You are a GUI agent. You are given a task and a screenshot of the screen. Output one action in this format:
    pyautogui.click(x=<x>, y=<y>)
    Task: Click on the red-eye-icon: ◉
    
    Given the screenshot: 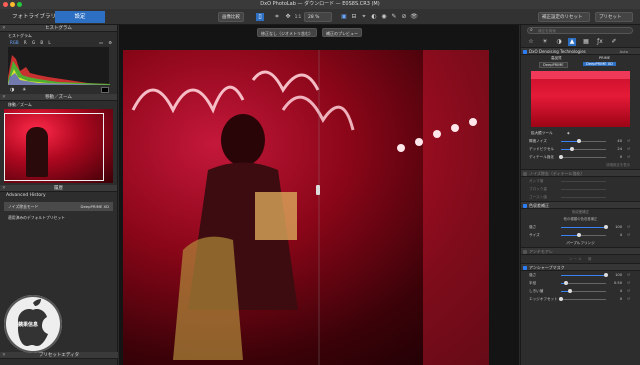 What is the action you would take?
    pyautogui.click(x=384, y=17)
    